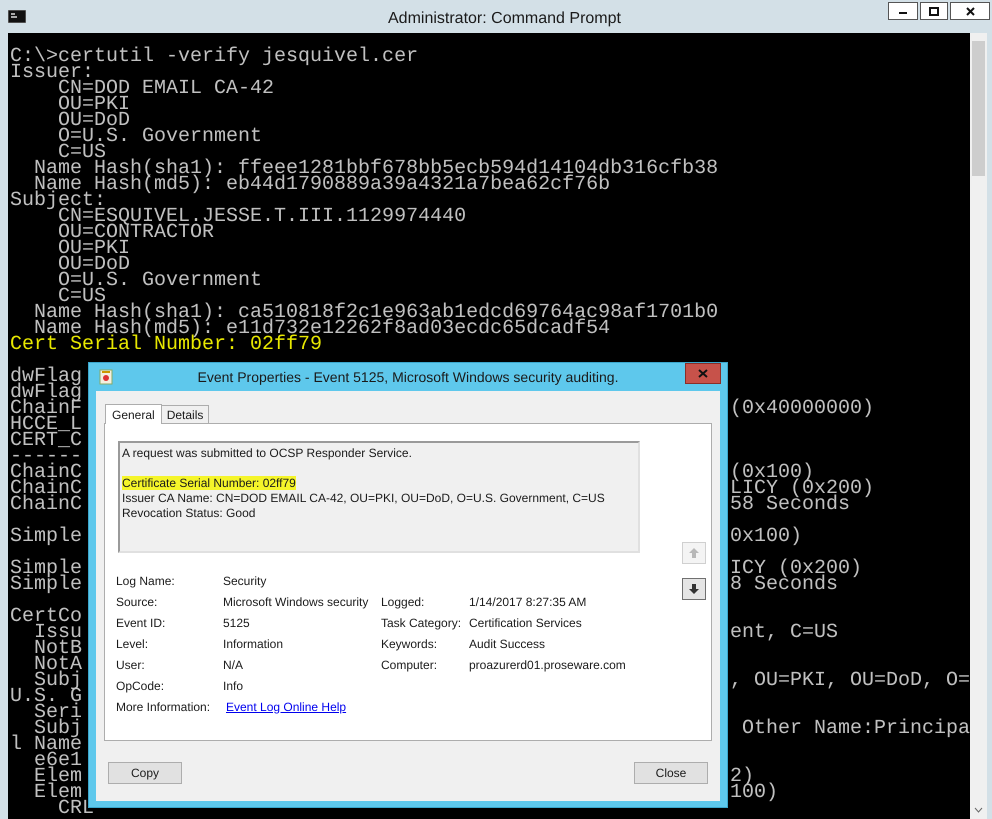 The image size is (992, 819). Describe the element at coordinates (742, 777) in the screenshot. I see `console-text: 2)` at that location.